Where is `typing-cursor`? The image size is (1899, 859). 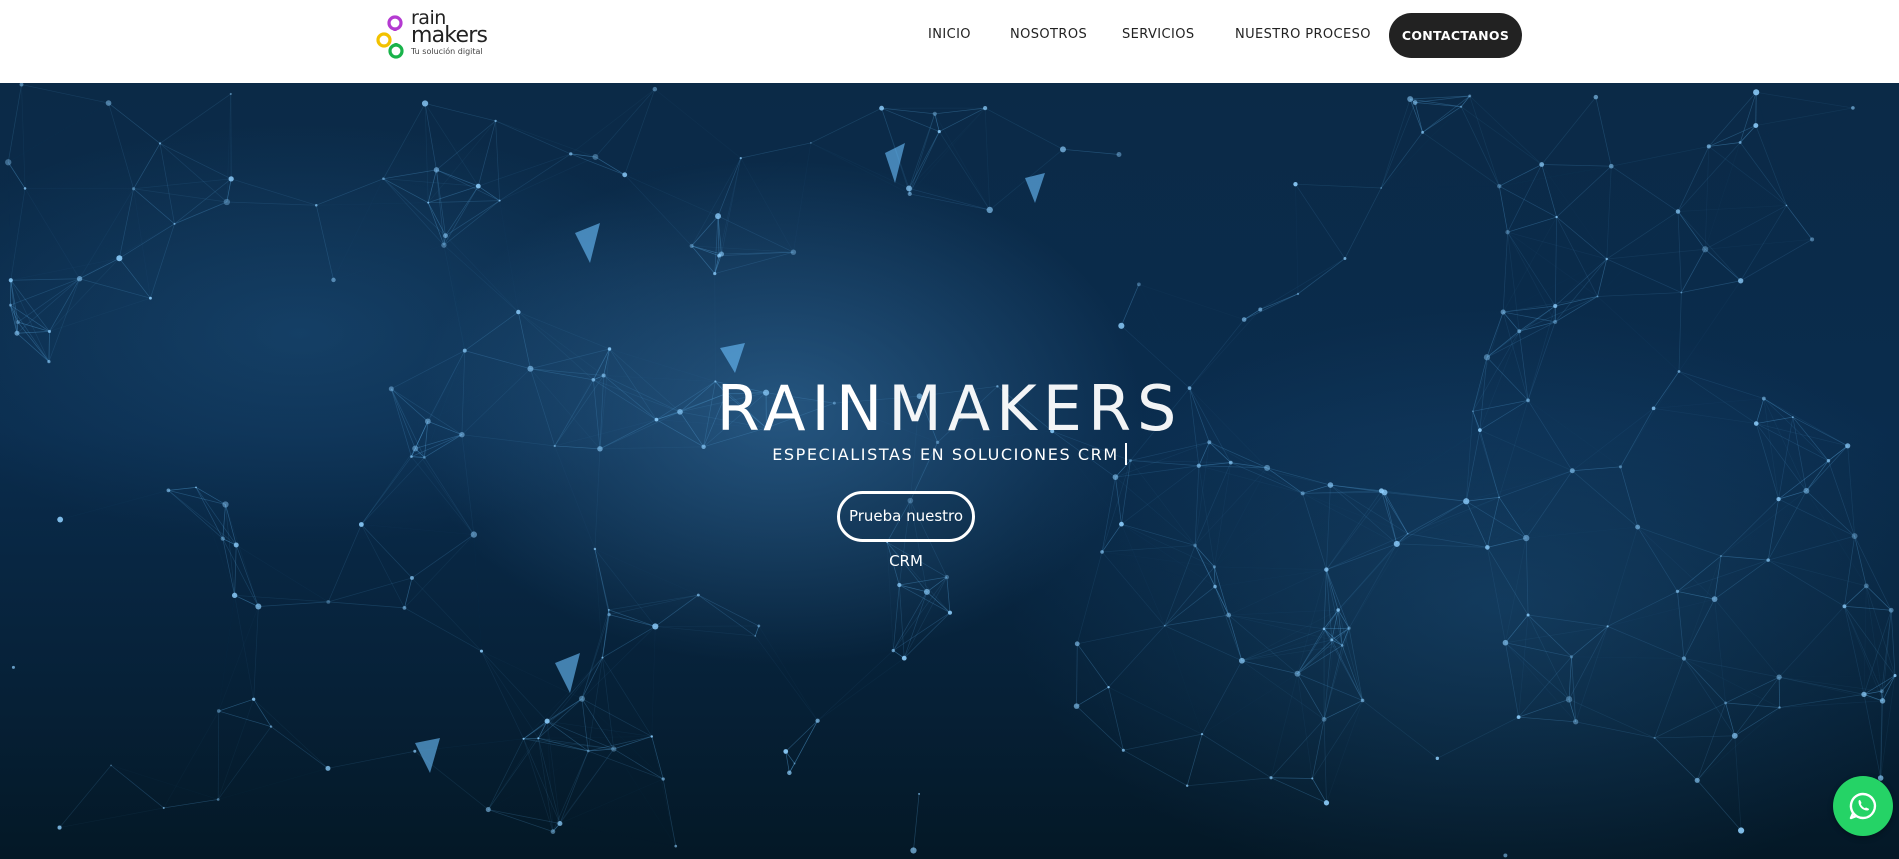 typing-cursor is located at coordinates (1125, 454).